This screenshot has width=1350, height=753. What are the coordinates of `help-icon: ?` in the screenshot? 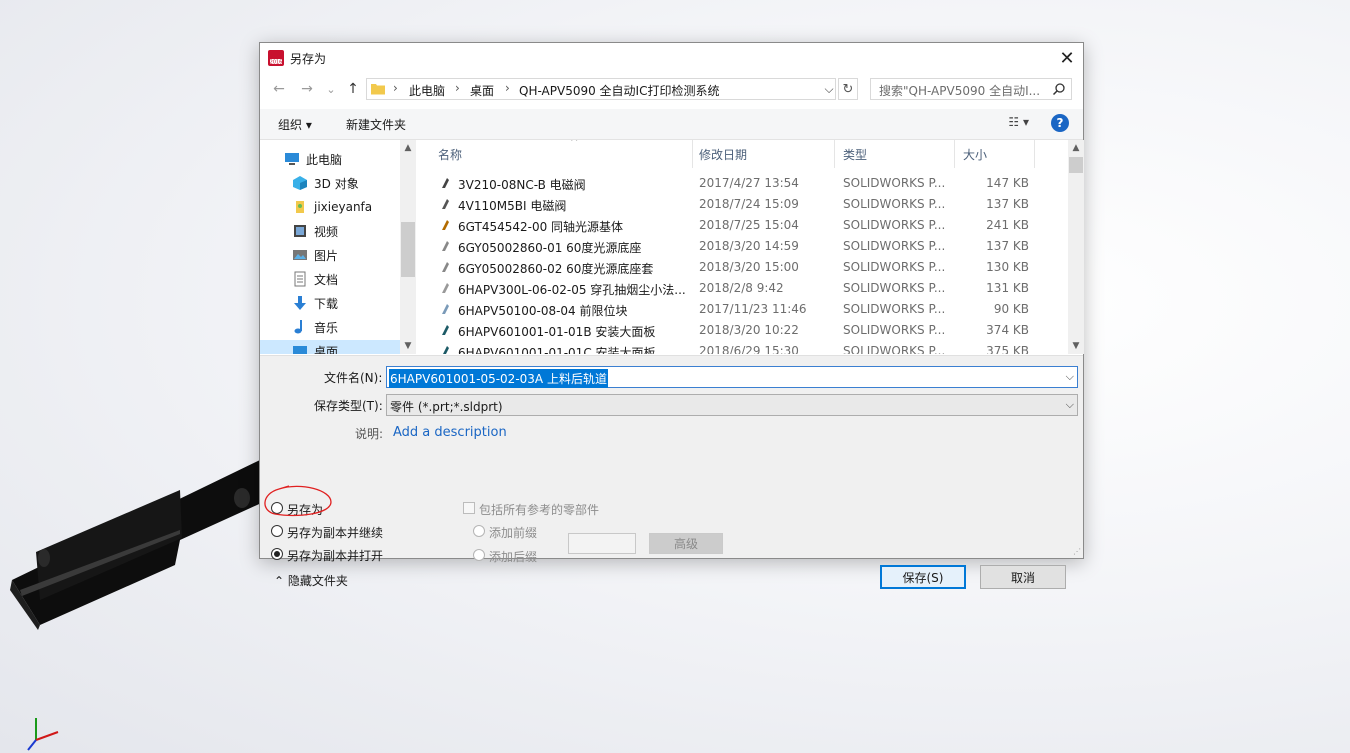 It's located at (1060, 123).